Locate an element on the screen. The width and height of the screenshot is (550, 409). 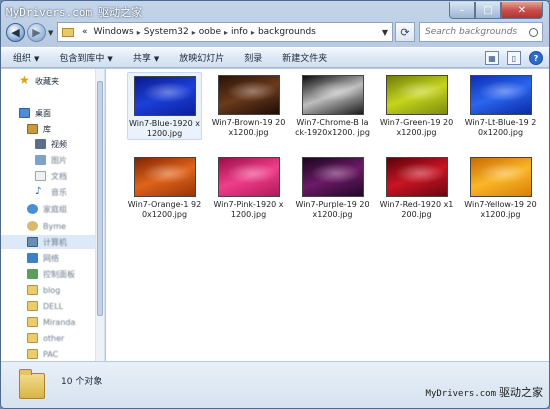
burn-button: 刻录 is located at coordinates (253, 57).